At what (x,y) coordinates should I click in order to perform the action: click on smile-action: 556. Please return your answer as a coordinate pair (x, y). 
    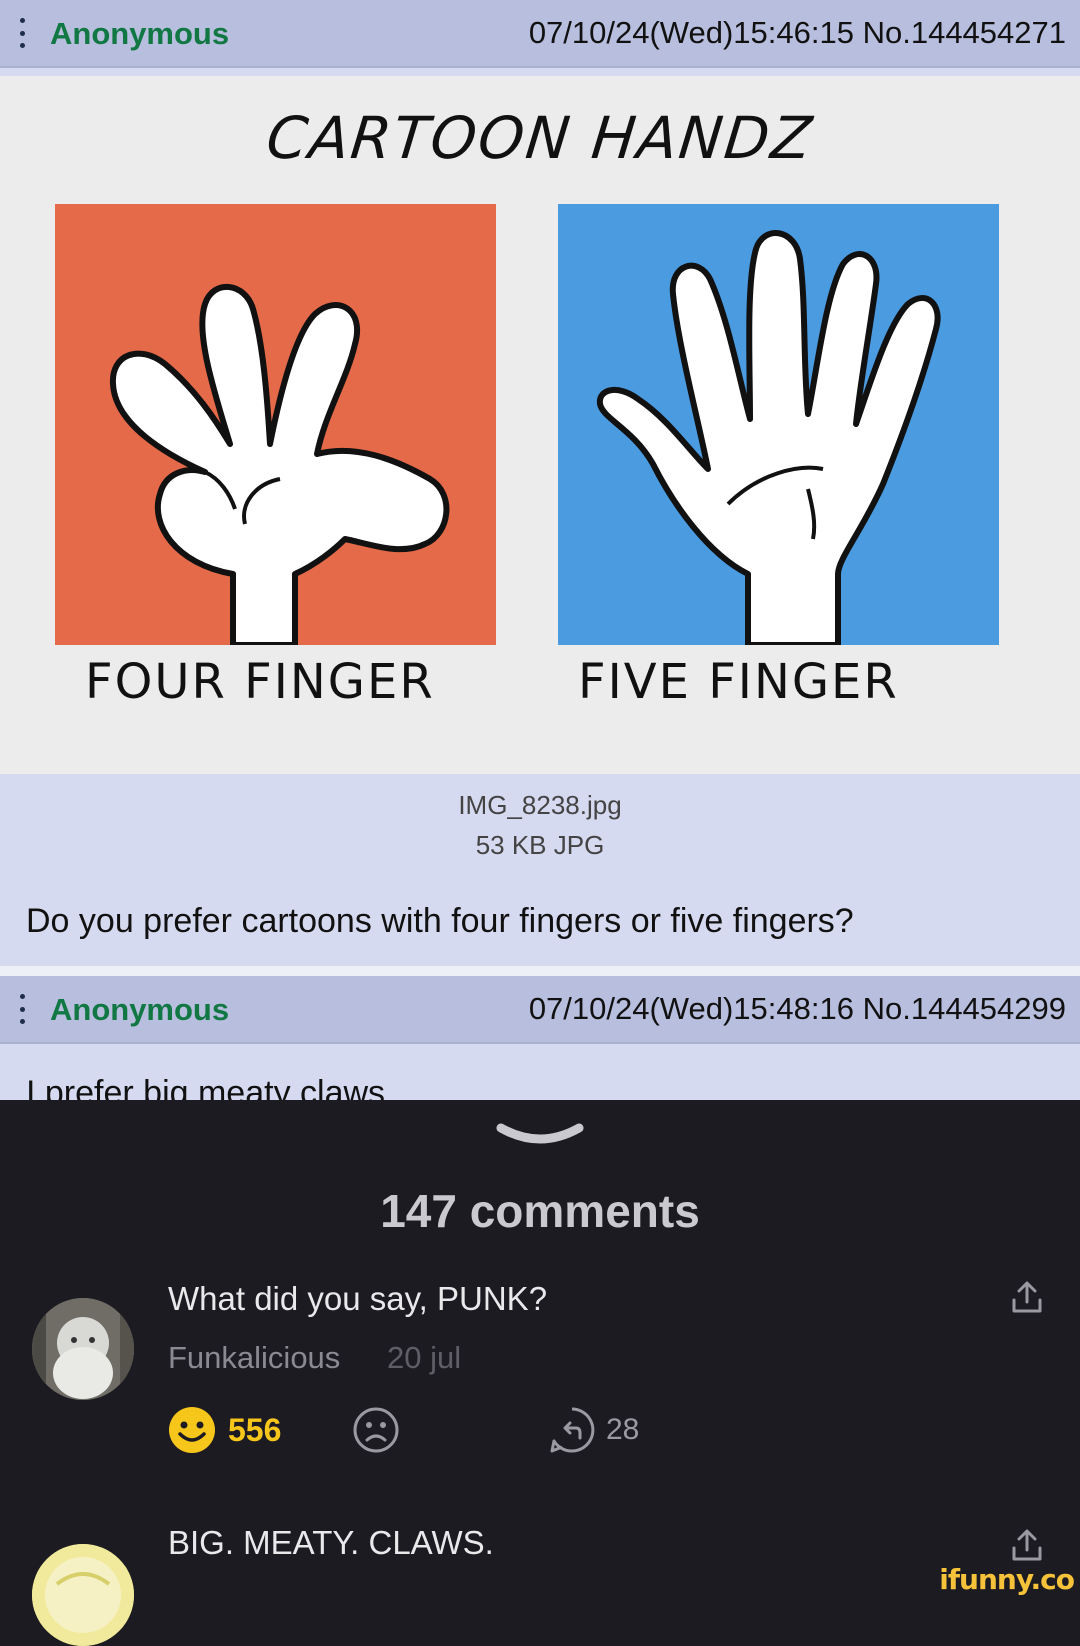
    Looking at the image, I should click on (224, 1430).